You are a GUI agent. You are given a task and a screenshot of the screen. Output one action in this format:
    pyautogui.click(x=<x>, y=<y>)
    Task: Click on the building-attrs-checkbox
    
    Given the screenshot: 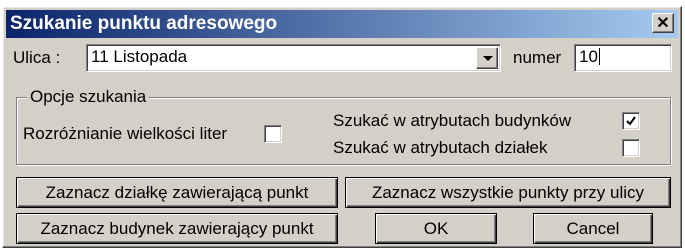 What is the action you would take?
    pyautogui.click(x=631, y=121)
    